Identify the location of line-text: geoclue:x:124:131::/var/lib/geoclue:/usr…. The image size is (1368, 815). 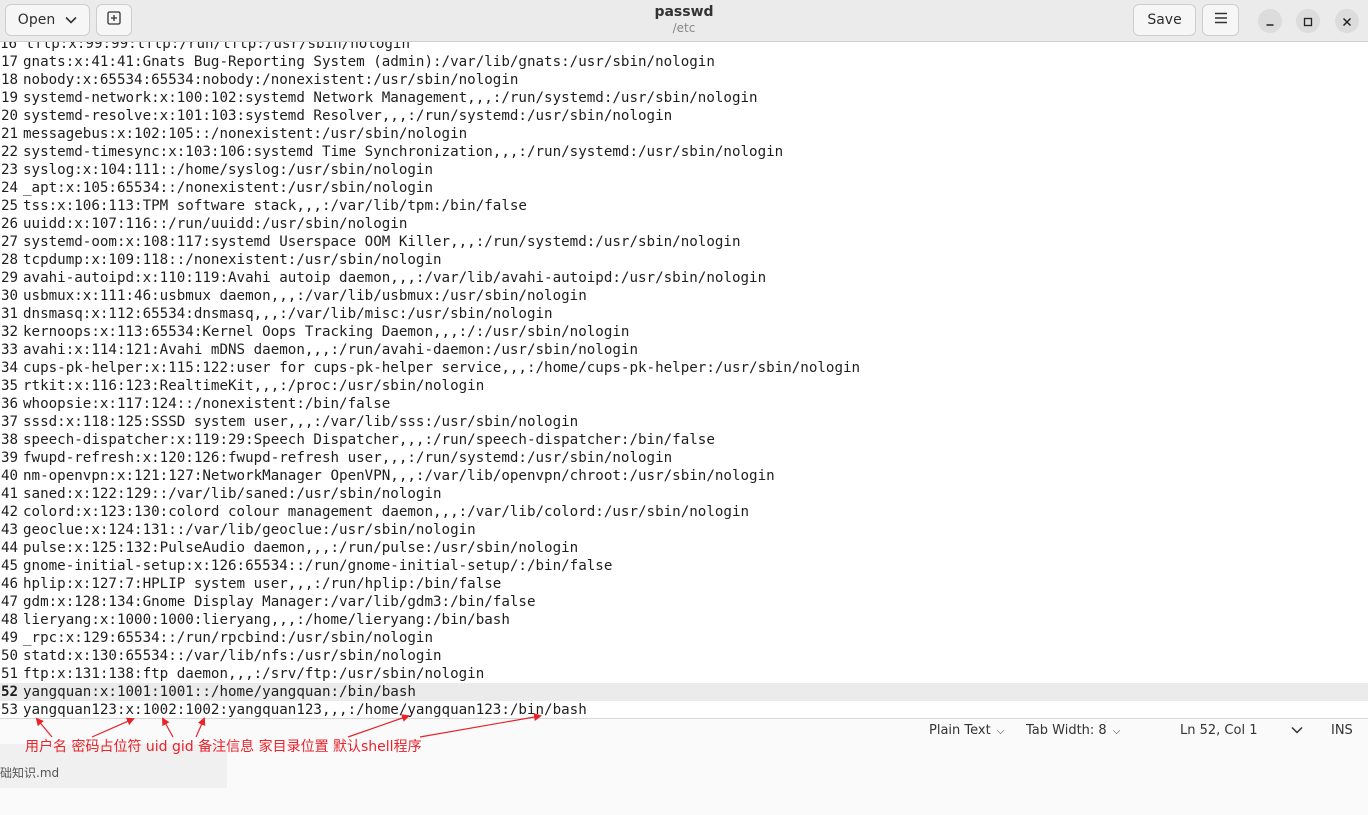
(249, 530).